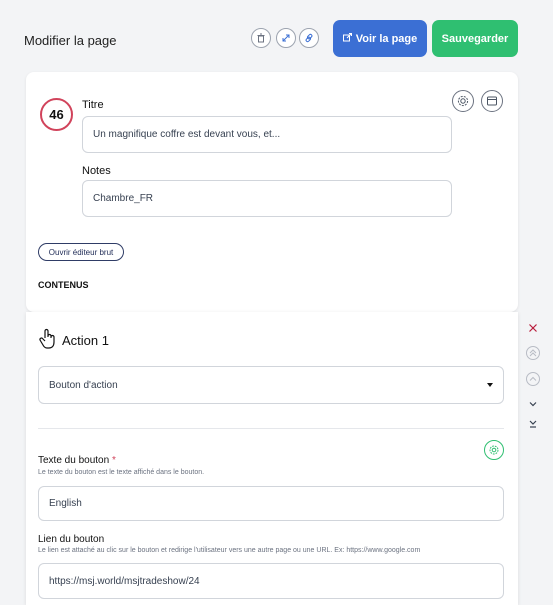 The width and height of the screenshot is (553, 605). Describe the element at coordinates (93, 105) in the screenshot. I see `title-label: Titre` at that location.